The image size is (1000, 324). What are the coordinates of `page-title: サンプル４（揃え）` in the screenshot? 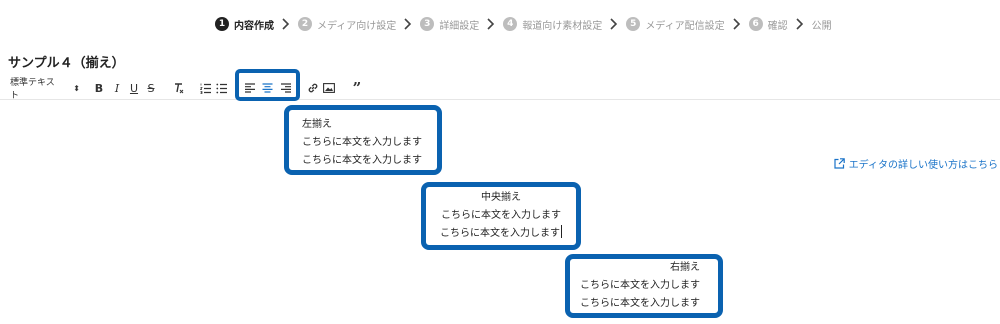 It's located at (66, 63).